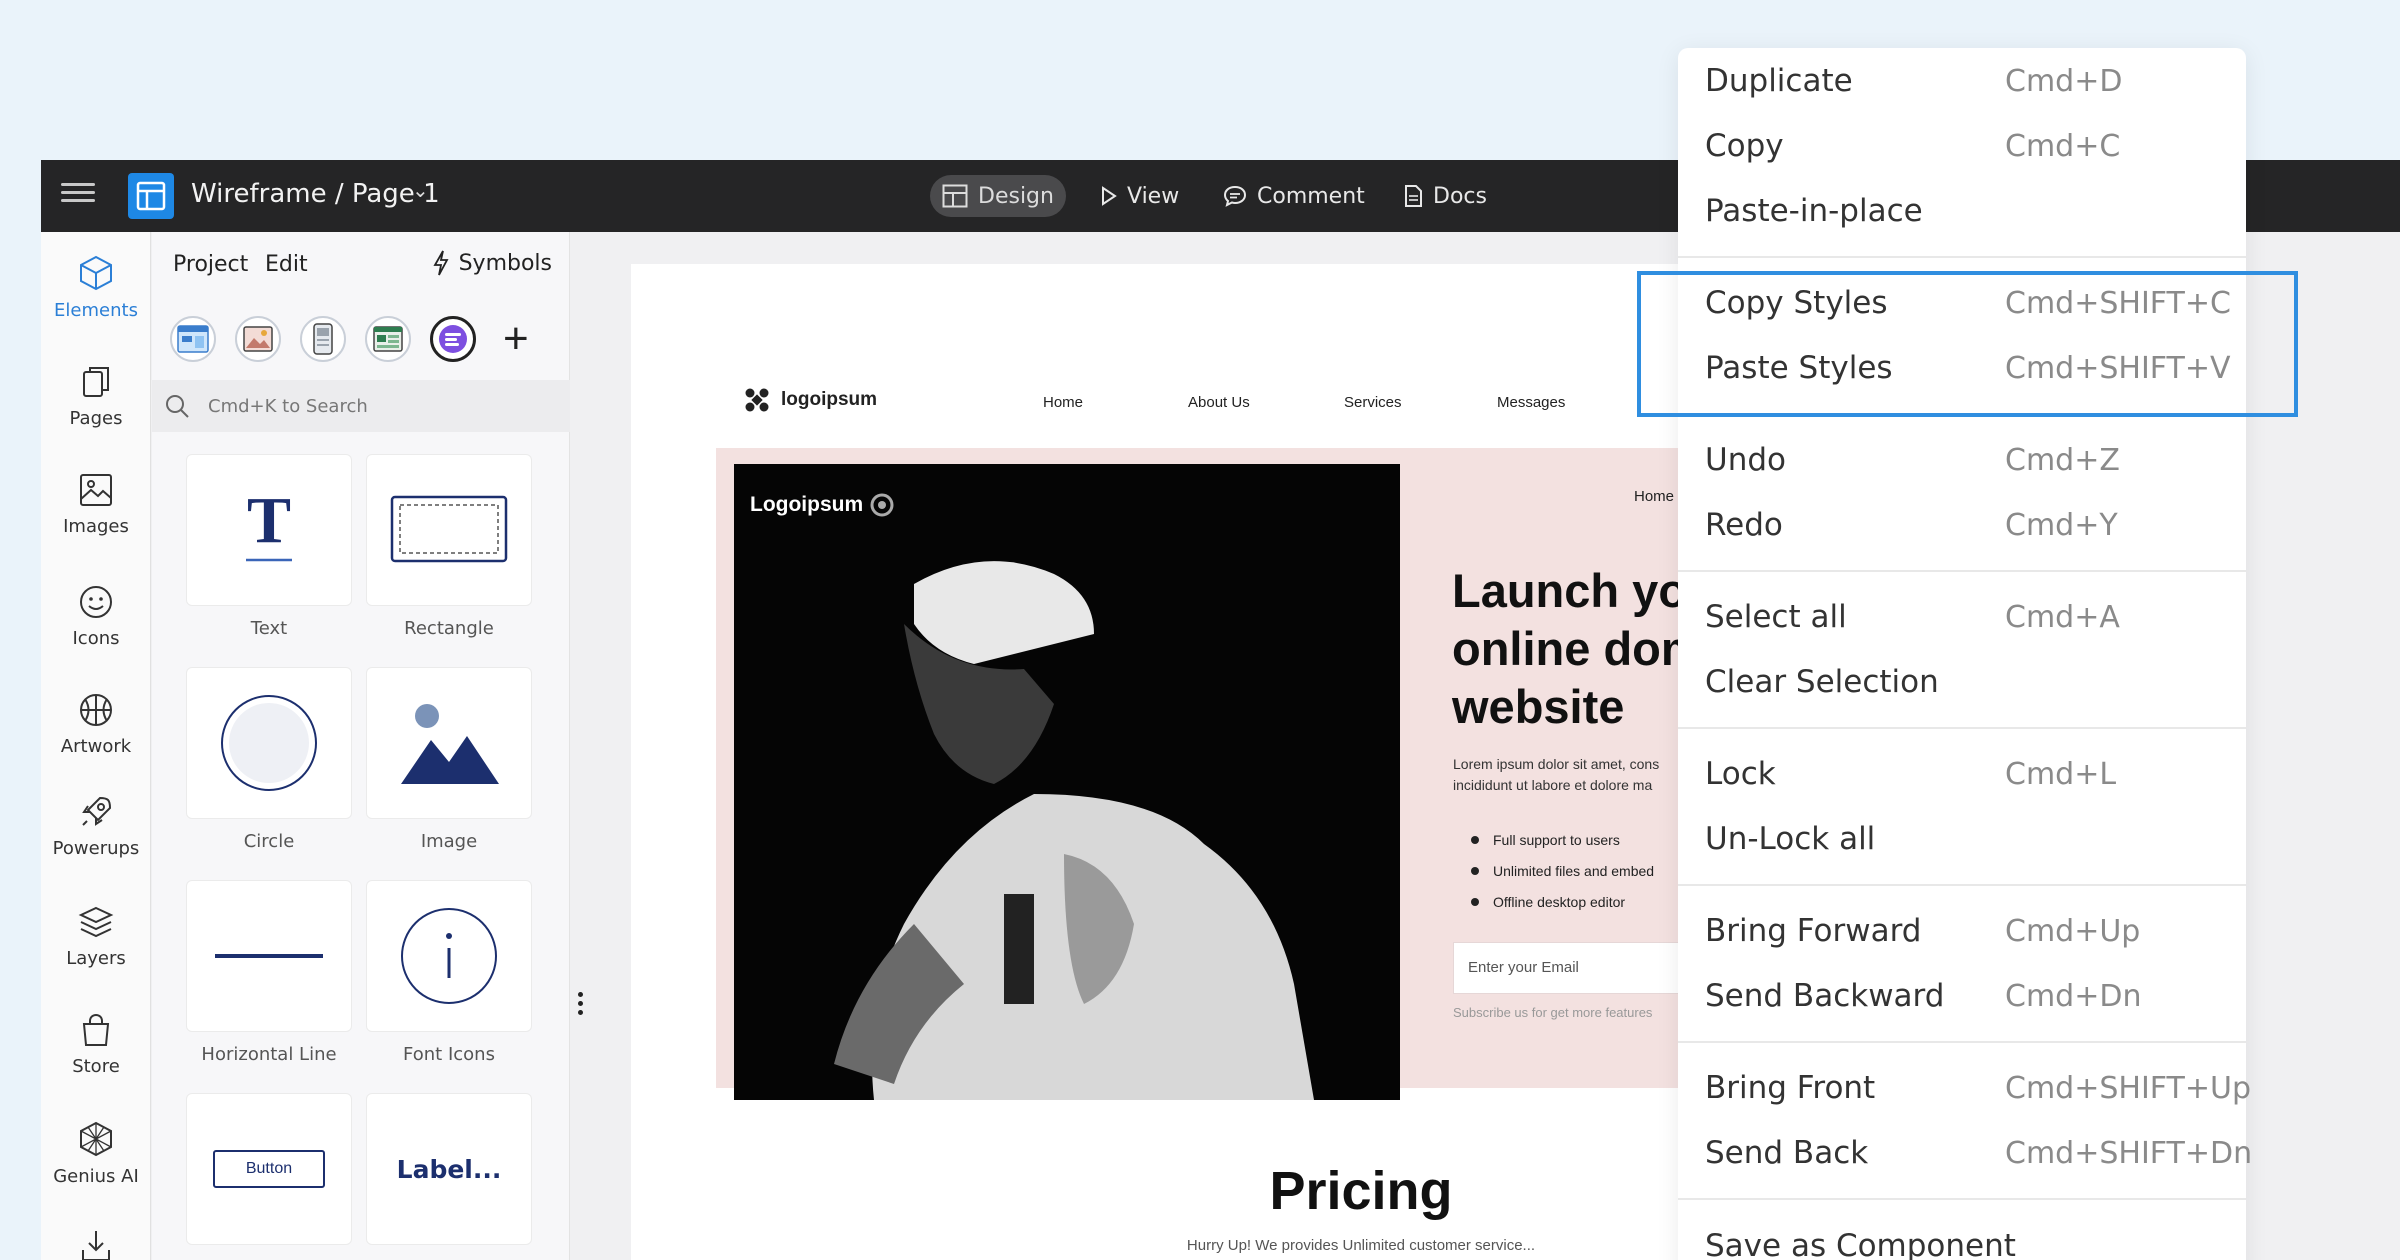 This screenshot has height=1260, width=2400. Describe the element at coordinates (1740, 774) in the screenshot. I see `menu-item-lock: Lock` at that location.